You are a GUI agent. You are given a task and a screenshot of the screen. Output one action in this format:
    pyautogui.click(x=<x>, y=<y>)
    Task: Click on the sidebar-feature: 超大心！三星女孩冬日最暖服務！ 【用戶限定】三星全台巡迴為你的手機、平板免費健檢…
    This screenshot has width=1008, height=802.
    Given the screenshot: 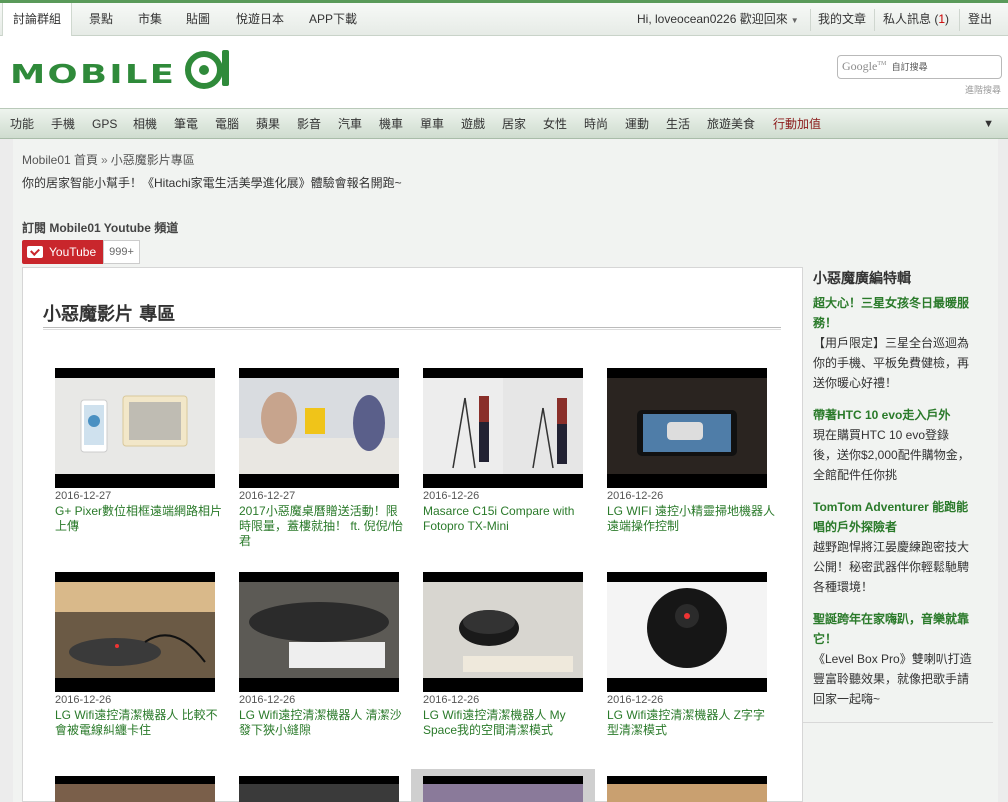 What is the action you would take?
    pyautogui.click(x=893, y=343)
    